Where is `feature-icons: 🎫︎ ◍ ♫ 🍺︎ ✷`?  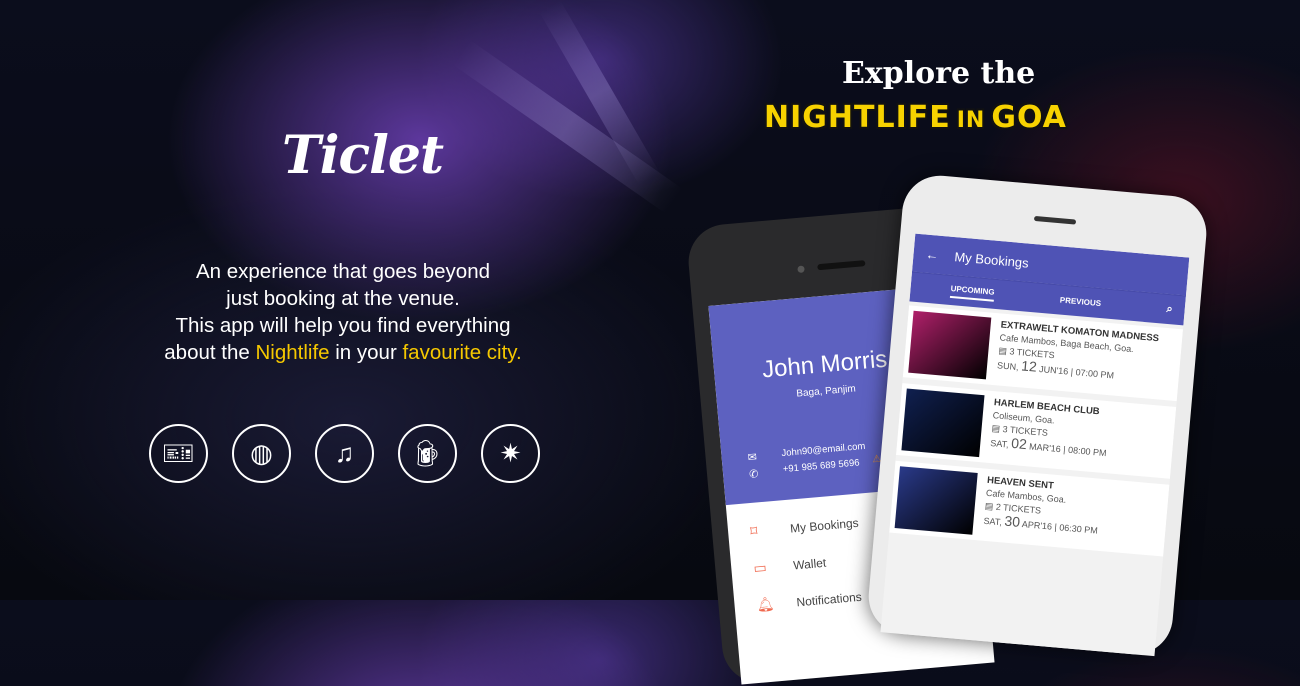 feature-icons: 🎫︎ ◍ ♫ 🍺︎ ✷ is located at coordinates (344, 453).